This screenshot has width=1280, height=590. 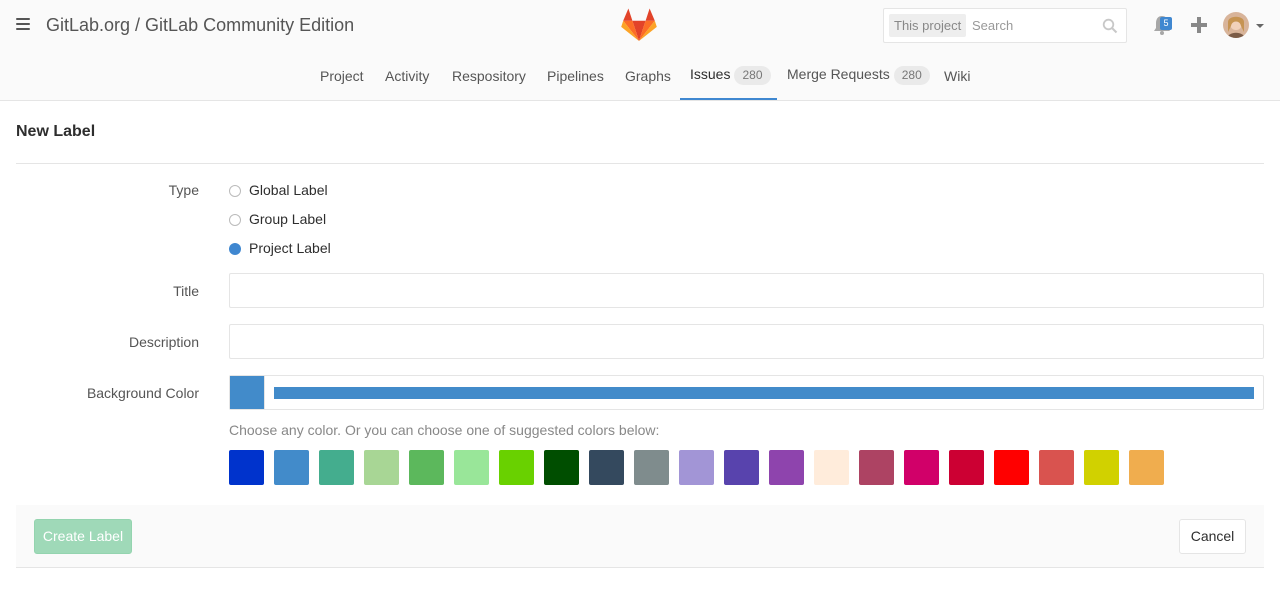 I want to click on tab-activity: Activity, so click(x=407, y=76).